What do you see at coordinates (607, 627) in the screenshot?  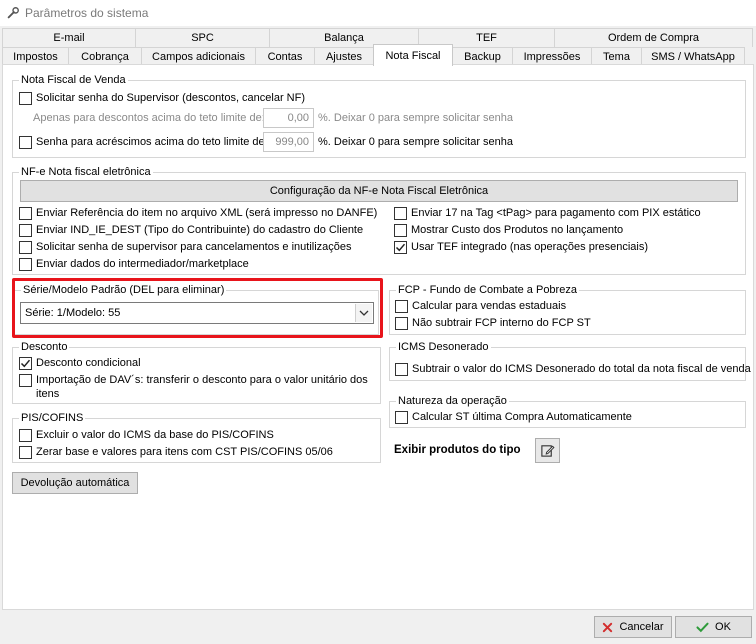 I see `close-icon` at bounding box center [607, 627].